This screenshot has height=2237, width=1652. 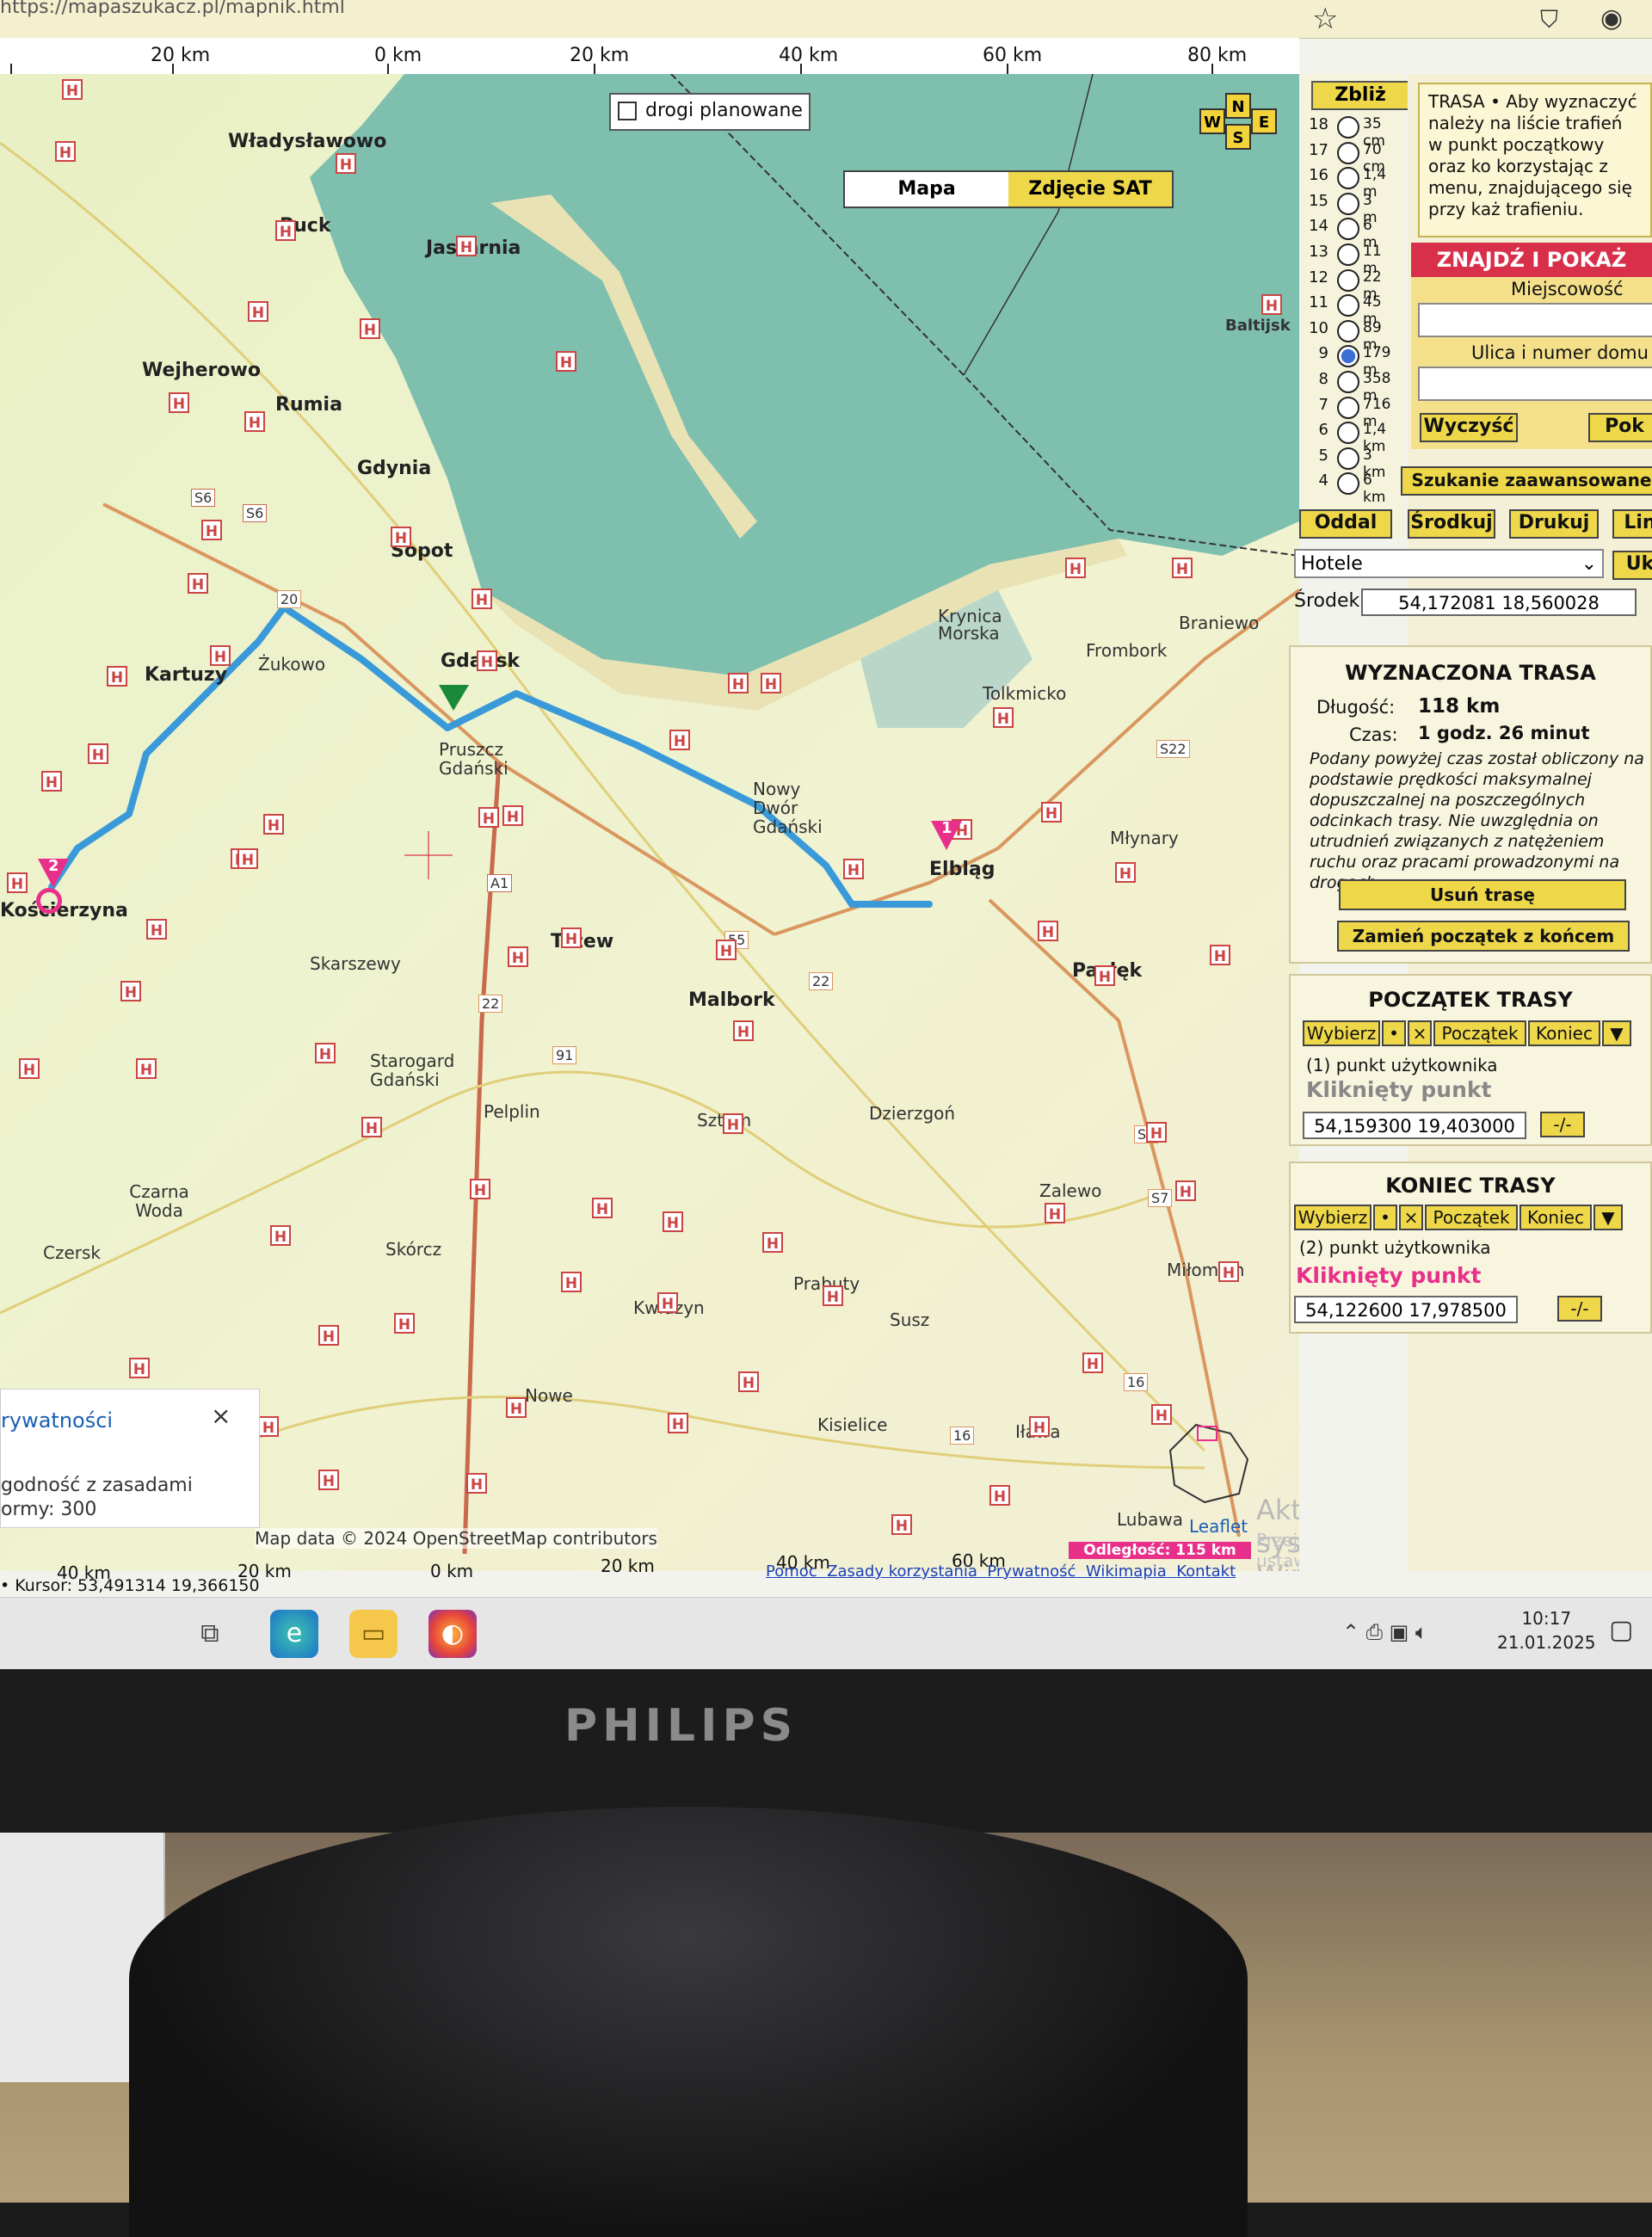 I want to click on category-select: Hotele ⌄, so click(x=1449, y=563).